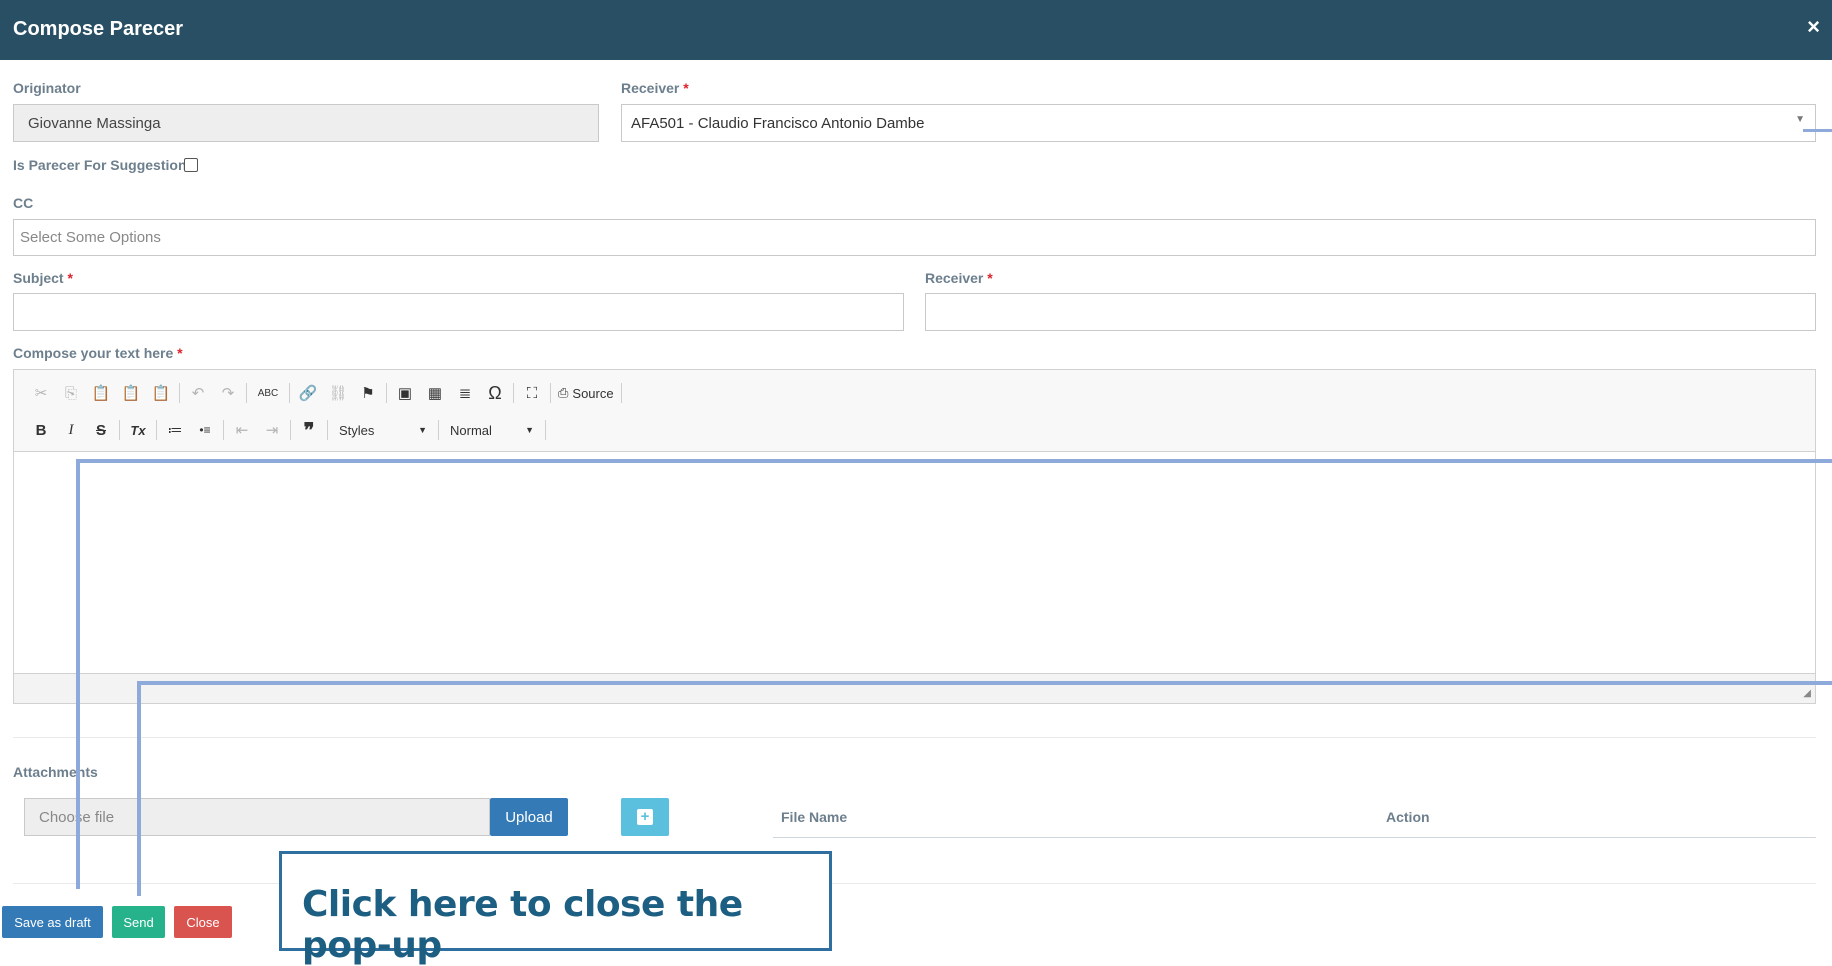  Describe the element at coordinates (495, 393) in the screenshot. I see `special-char-icon: Ω` at that location.